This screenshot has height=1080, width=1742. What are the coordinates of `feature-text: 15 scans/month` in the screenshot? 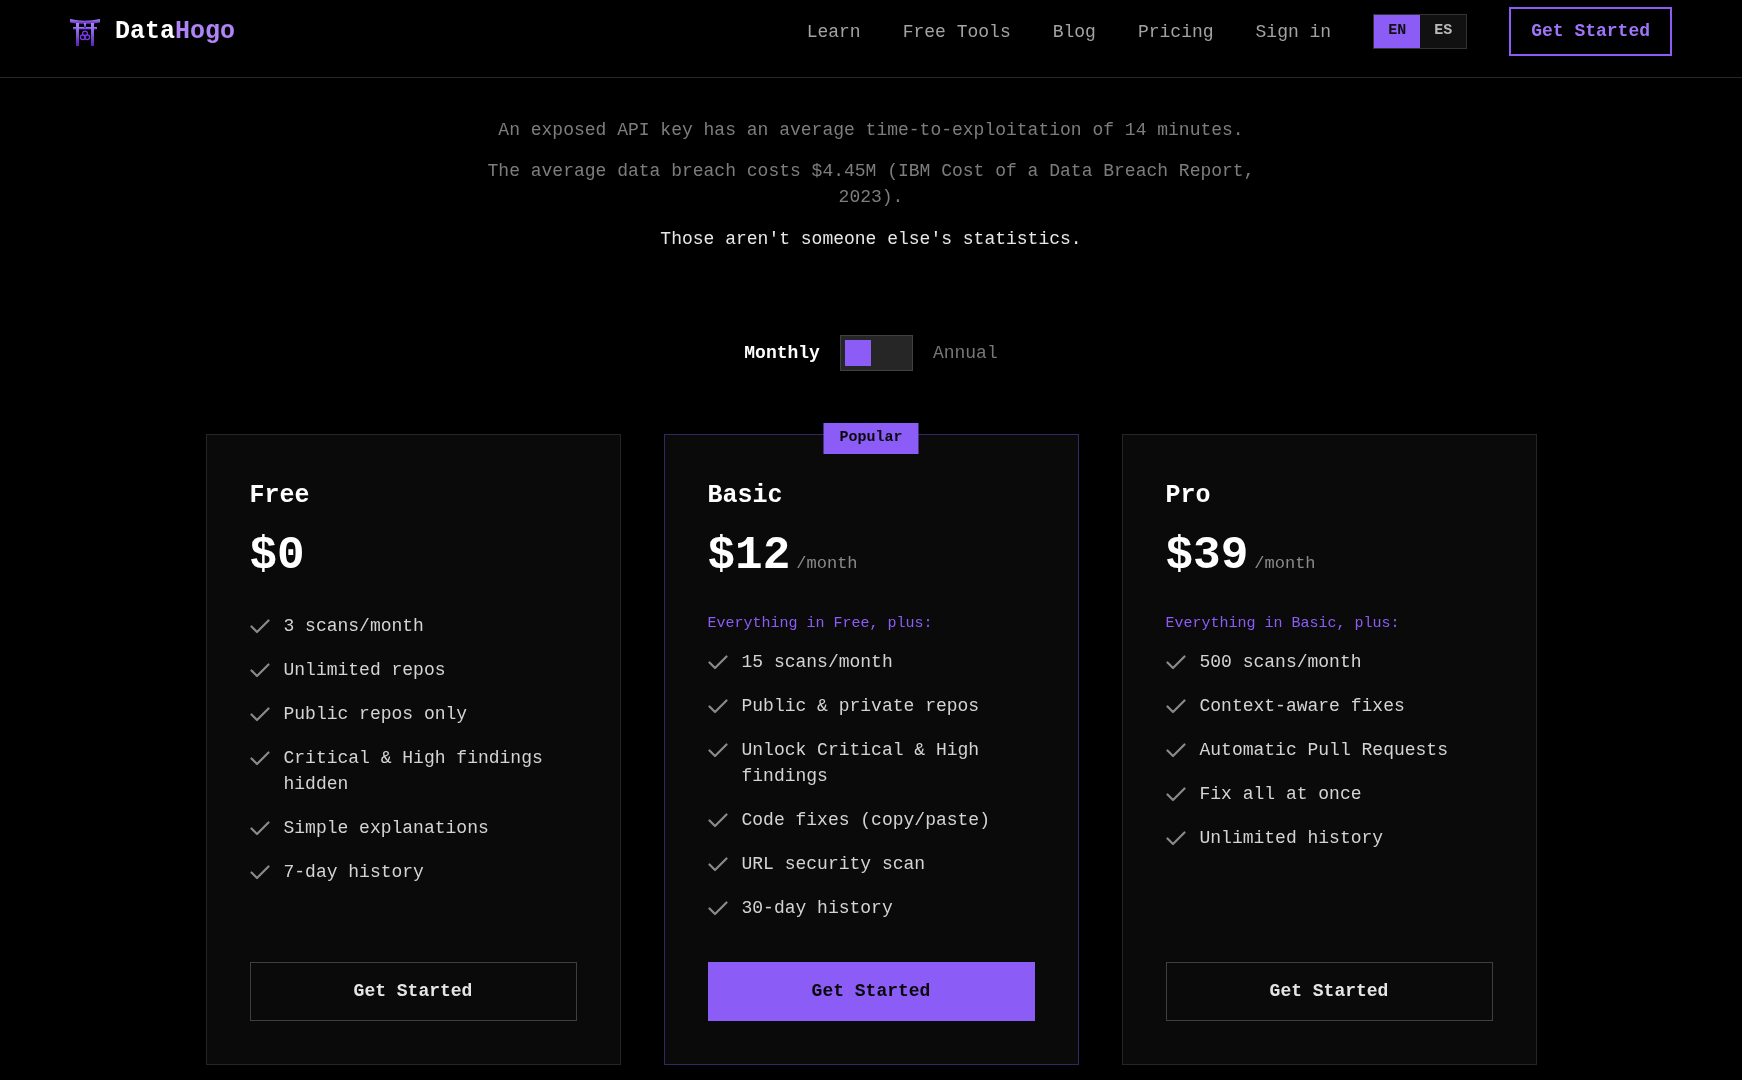 It's located at (817, 662).